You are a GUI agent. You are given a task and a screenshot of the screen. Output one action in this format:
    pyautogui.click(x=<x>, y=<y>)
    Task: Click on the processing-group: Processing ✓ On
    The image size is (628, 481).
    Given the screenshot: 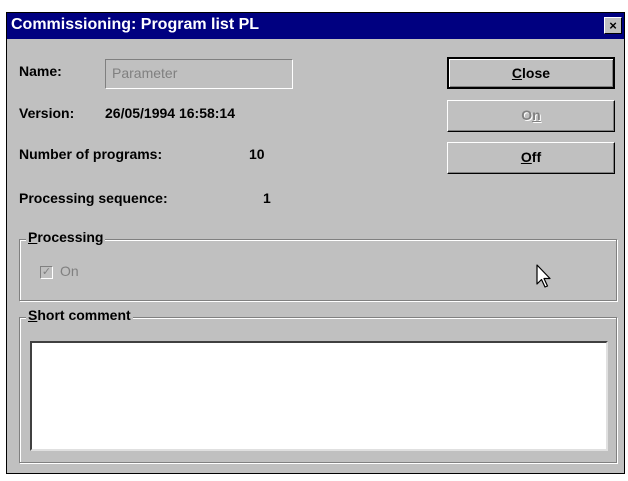 What is the action you would take?
    pyautogui.click(x=318, y=265)
    